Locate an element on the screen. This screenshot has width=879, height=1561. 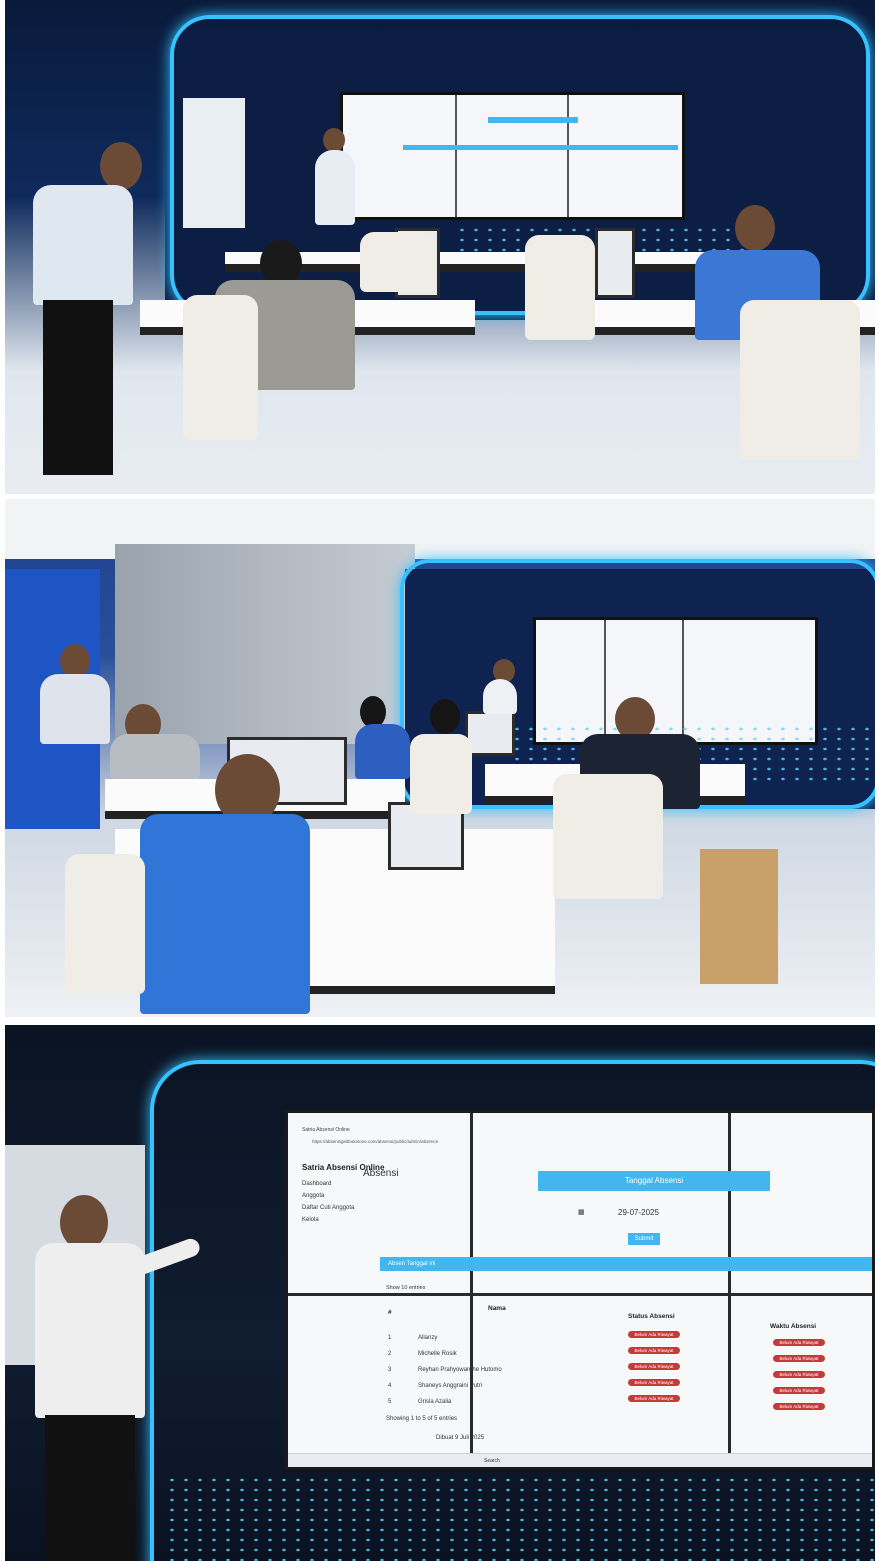
cardboard-box is located at coordinates (739, 916).